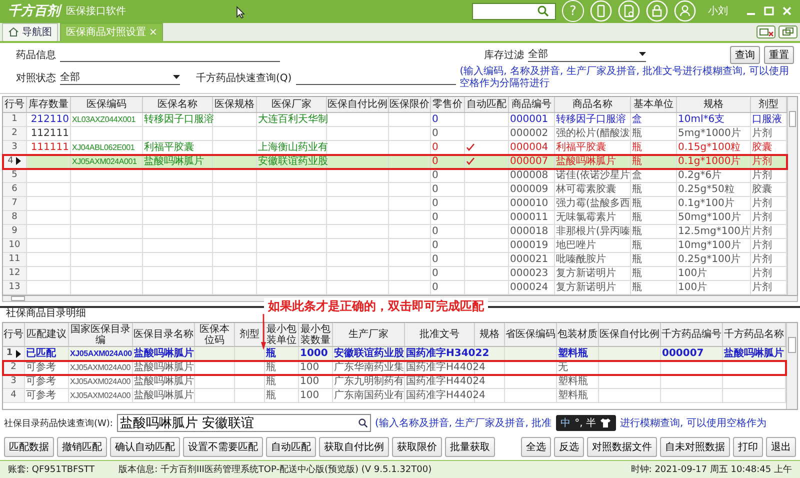 The height and width of the screenshot is (478, 800). I want to click on column-header: 国家医保目录编, so click(101, 334).